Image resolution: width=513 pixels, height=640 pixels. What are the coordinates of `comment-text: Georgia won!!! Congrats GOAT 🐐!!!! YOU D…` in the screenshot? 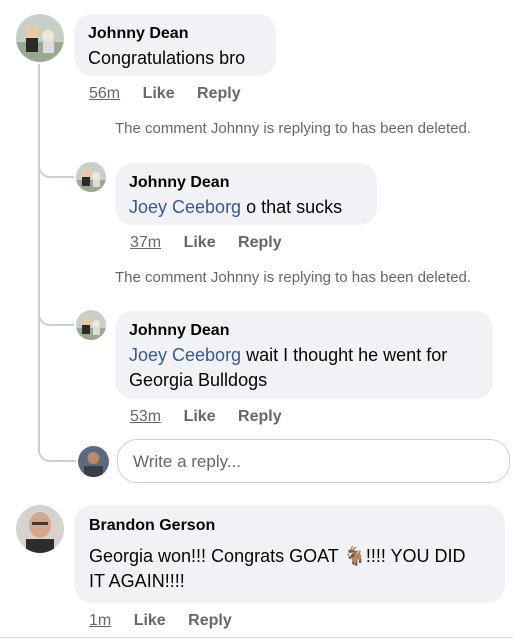 It's located at (289, 556).